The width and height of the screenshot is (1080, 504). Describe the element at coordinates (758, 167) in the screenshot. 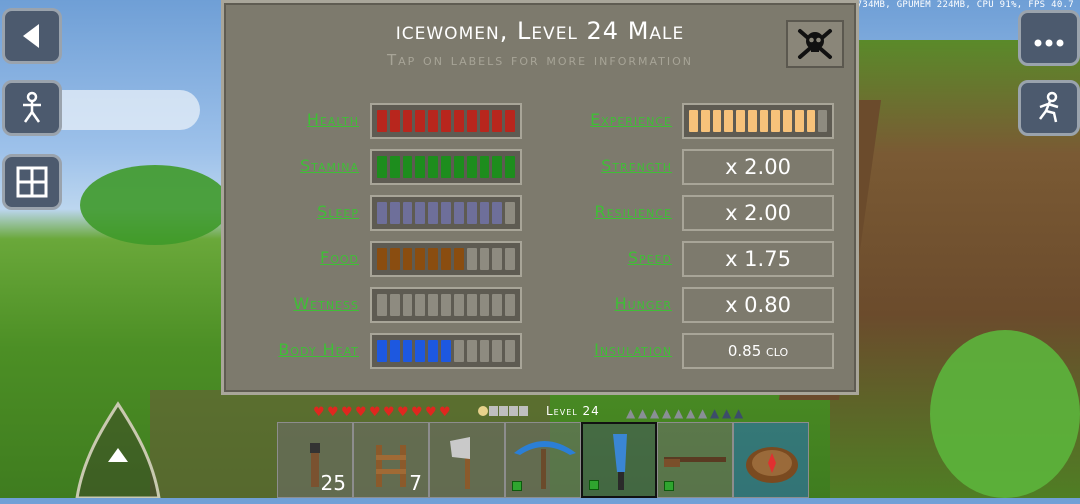

I see `strength-value: x 2.00` at that location.